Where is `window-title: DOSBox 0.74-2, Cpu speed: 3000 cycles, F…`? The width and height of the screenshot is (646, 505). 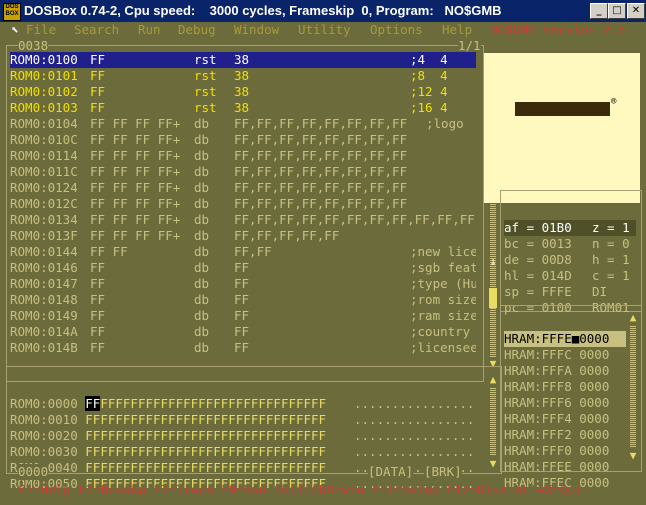 window-title: DOSBox 0.74-2, Cpu speed: 3000 cycles, F… is located at coordinates (263, 10).